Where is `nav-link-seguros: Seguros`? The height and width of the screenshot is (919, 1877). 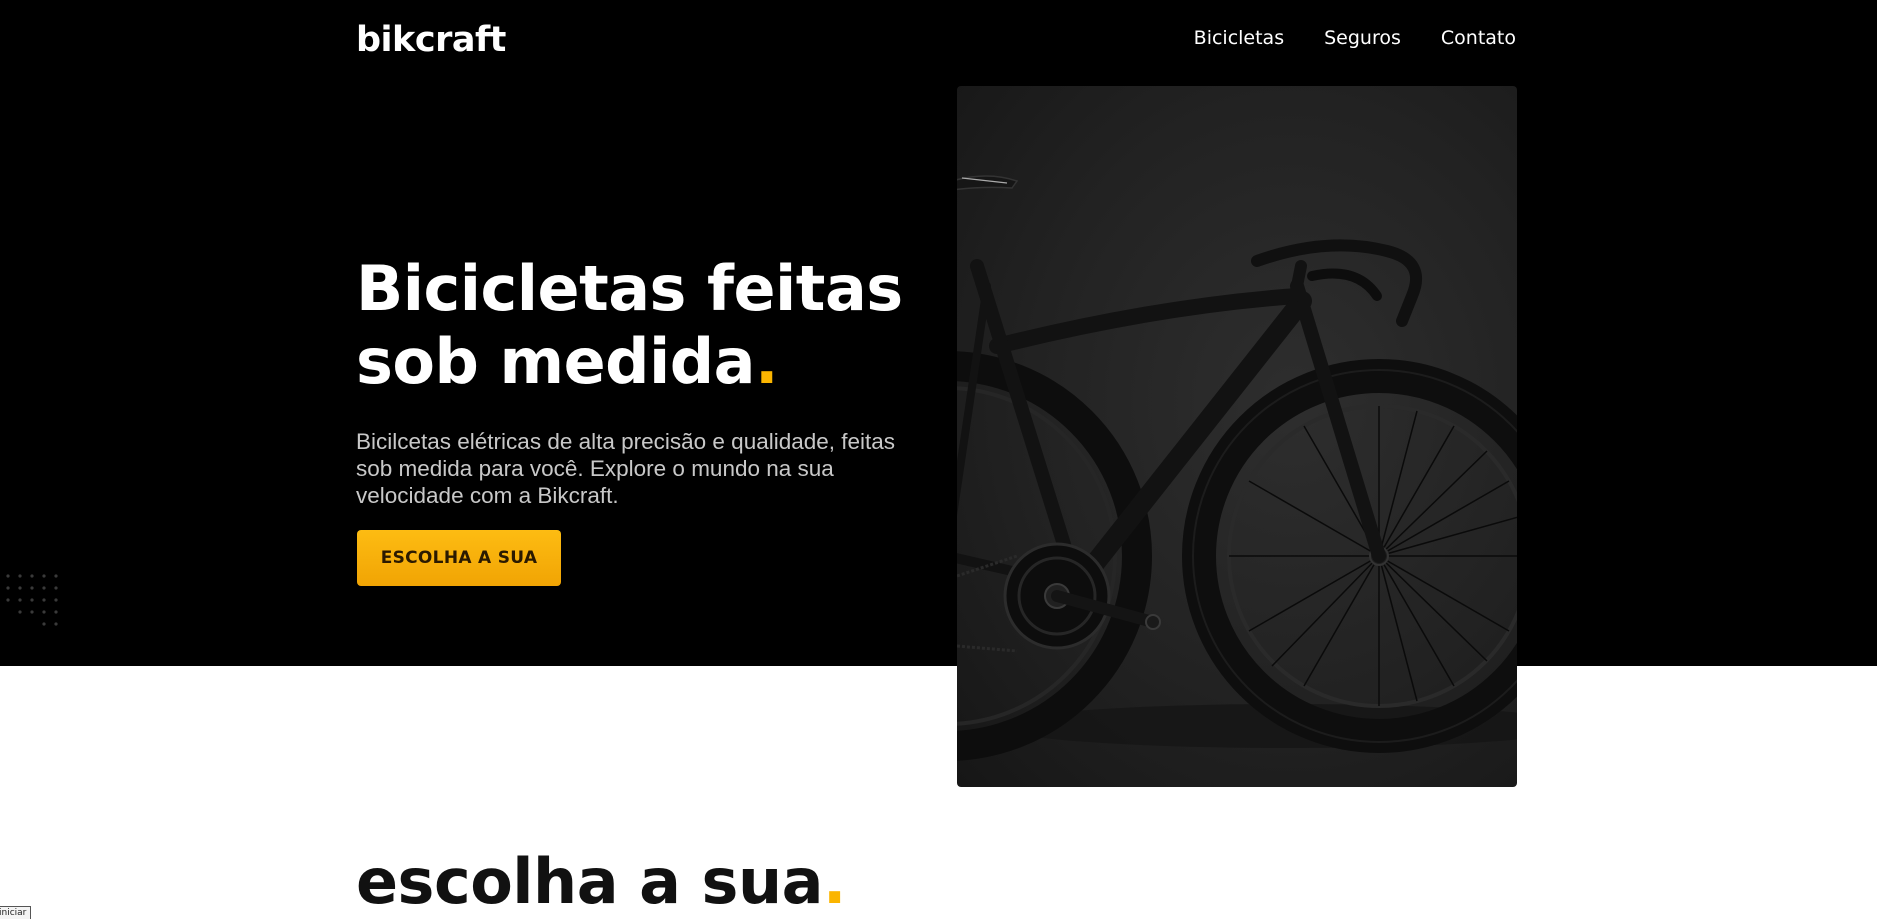 nav-link-seguros: Seguros is located at coordinates (1362, 38).